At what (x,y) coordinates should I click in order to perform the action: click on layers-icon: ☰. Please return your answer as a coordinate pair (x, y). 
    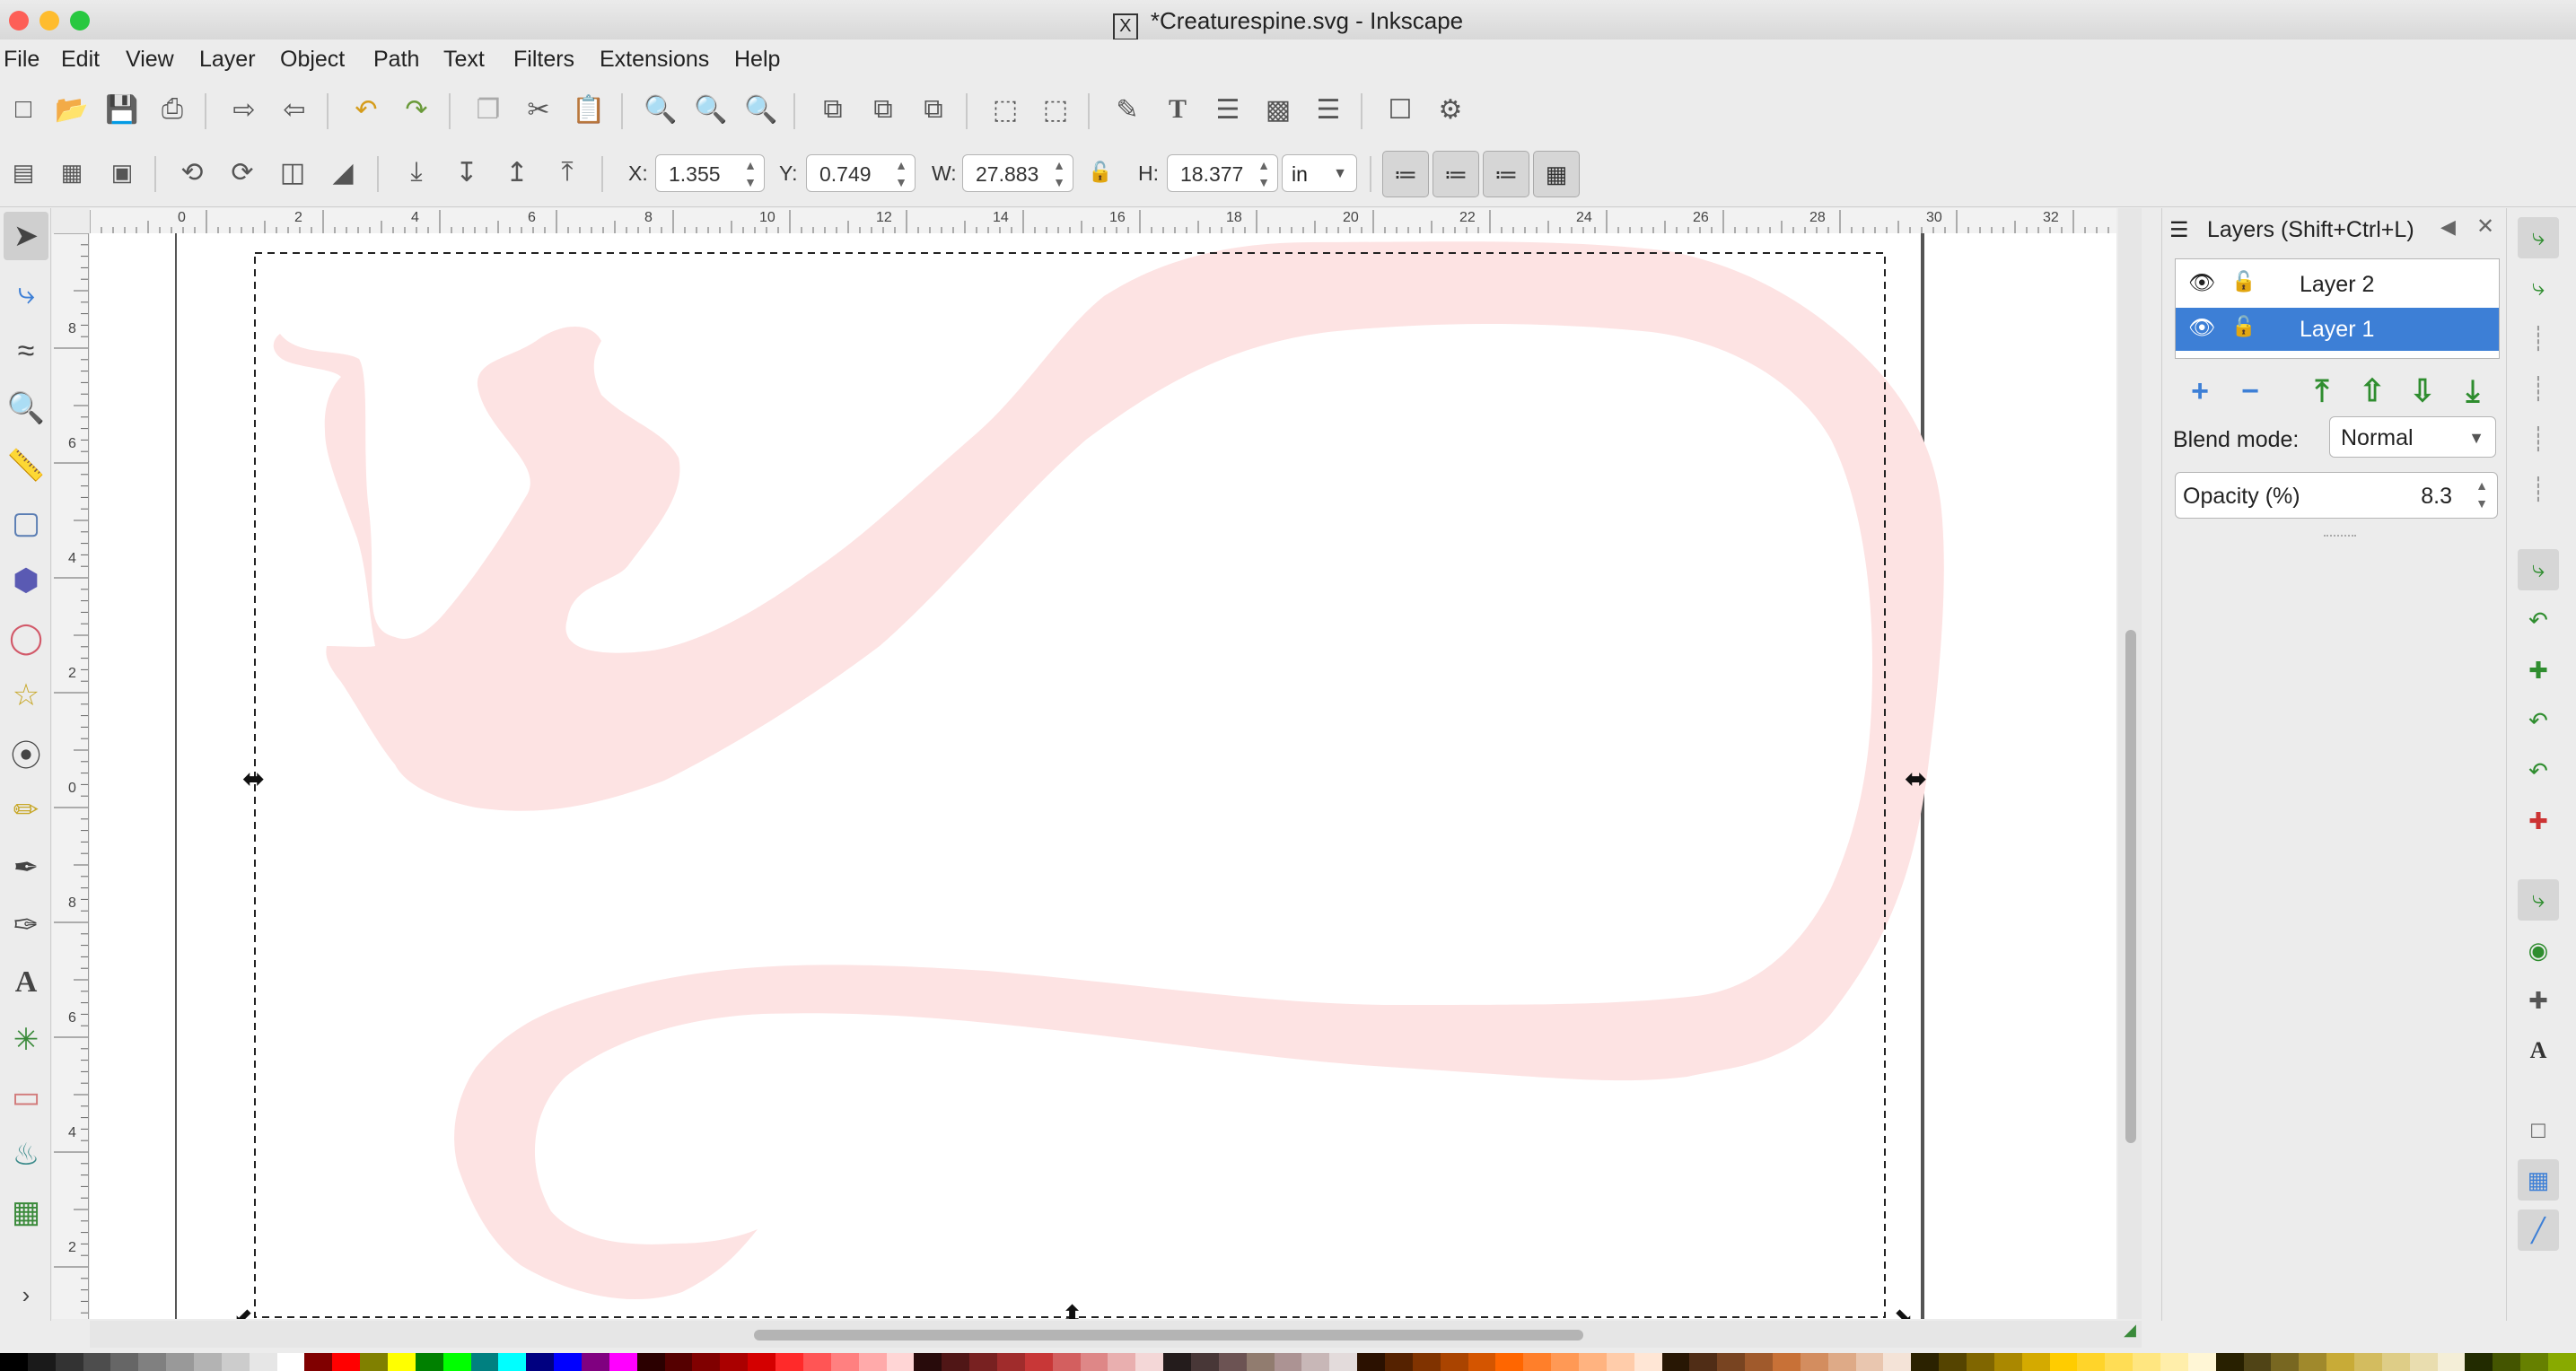
    Looking at the image, I should click on (1228, 109).